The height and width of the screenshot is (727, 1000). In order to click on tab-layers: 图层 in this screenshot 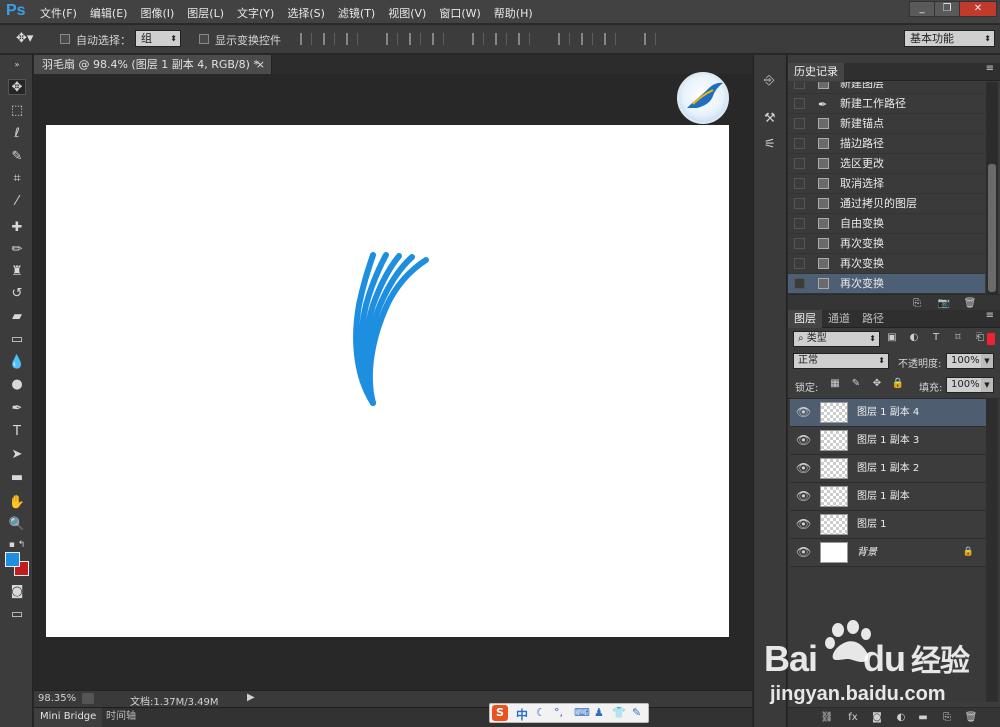, I will do `click(805, 319)`.